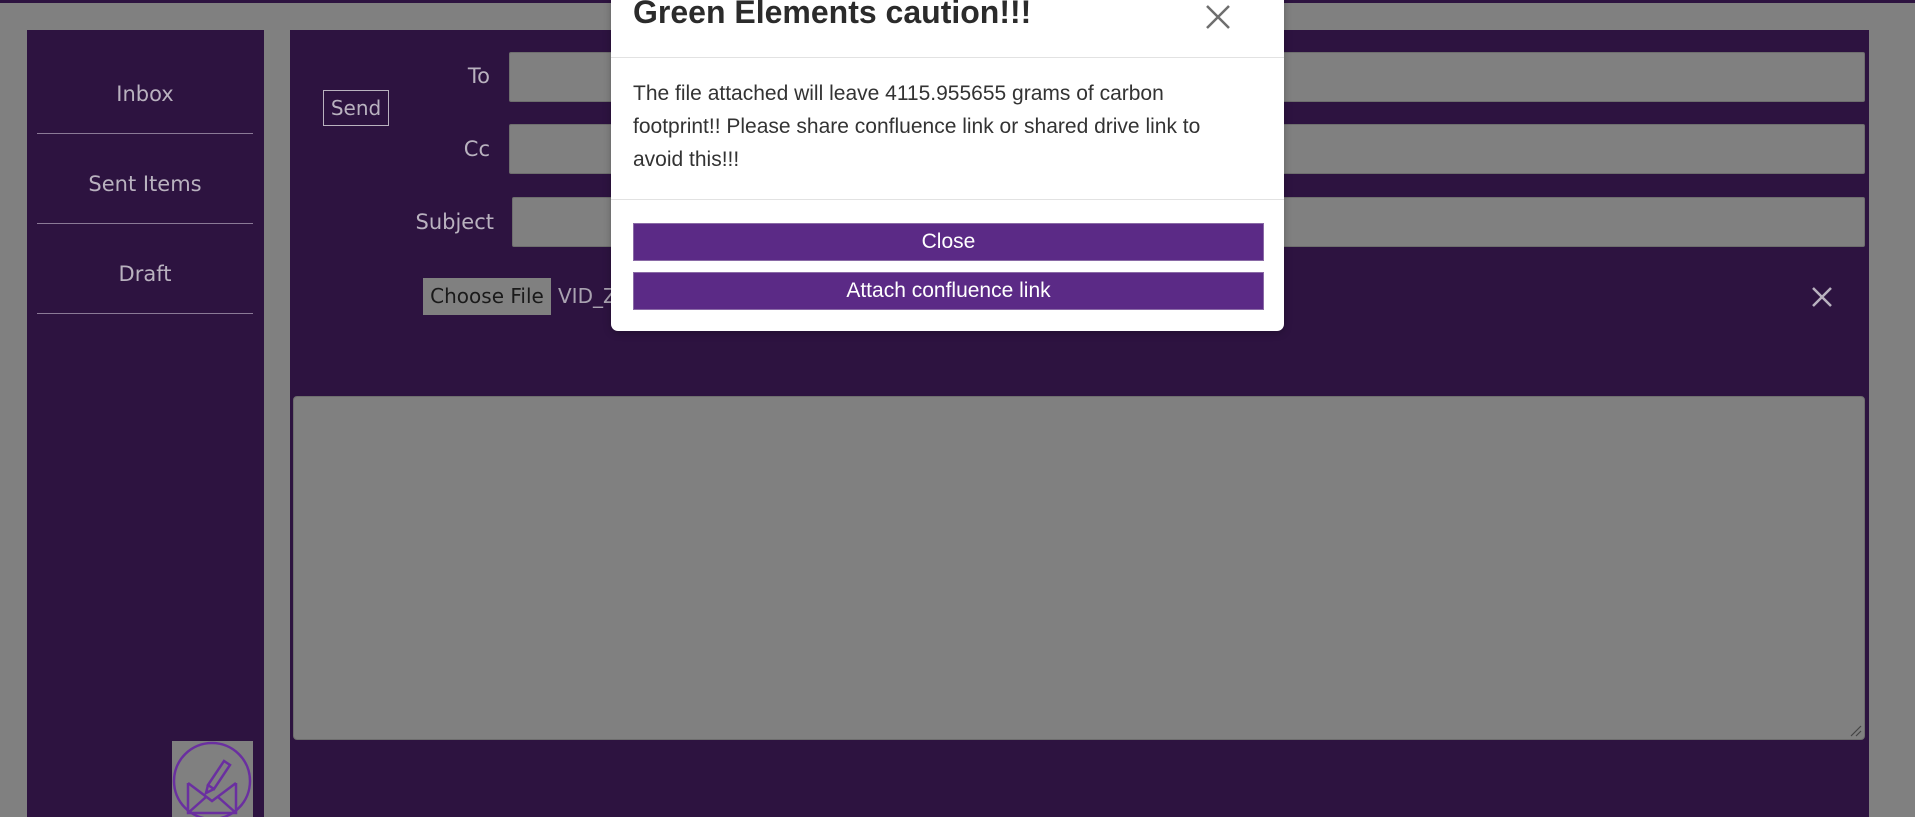 The height and width of the screenshot is (817, 1915). What do you see at coordinates (145, 184) in the screenshot?
I see `sidebar-item-sent-items: Sent Items` at bounding box center [145, 184].